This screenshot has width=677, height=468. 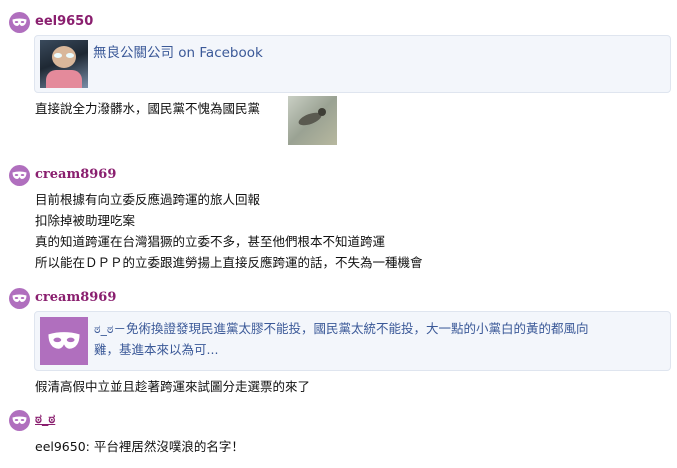 I want to click on post-text-line: 真的知道跨運在台灣猖獗的立委不多，甚至他們根本不知道跨運, so click(x=210, y=241).